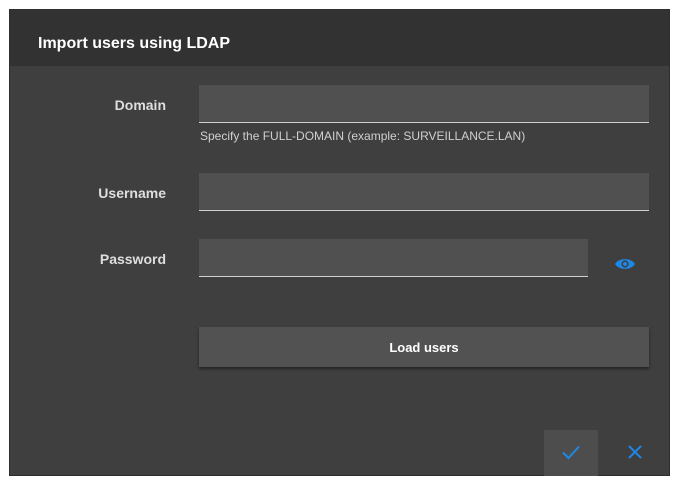 The image size is (680, 485). What do you see at coordinates (393, 258) in the screenshot?
I see `password-input` at bounding box center [393, 258].